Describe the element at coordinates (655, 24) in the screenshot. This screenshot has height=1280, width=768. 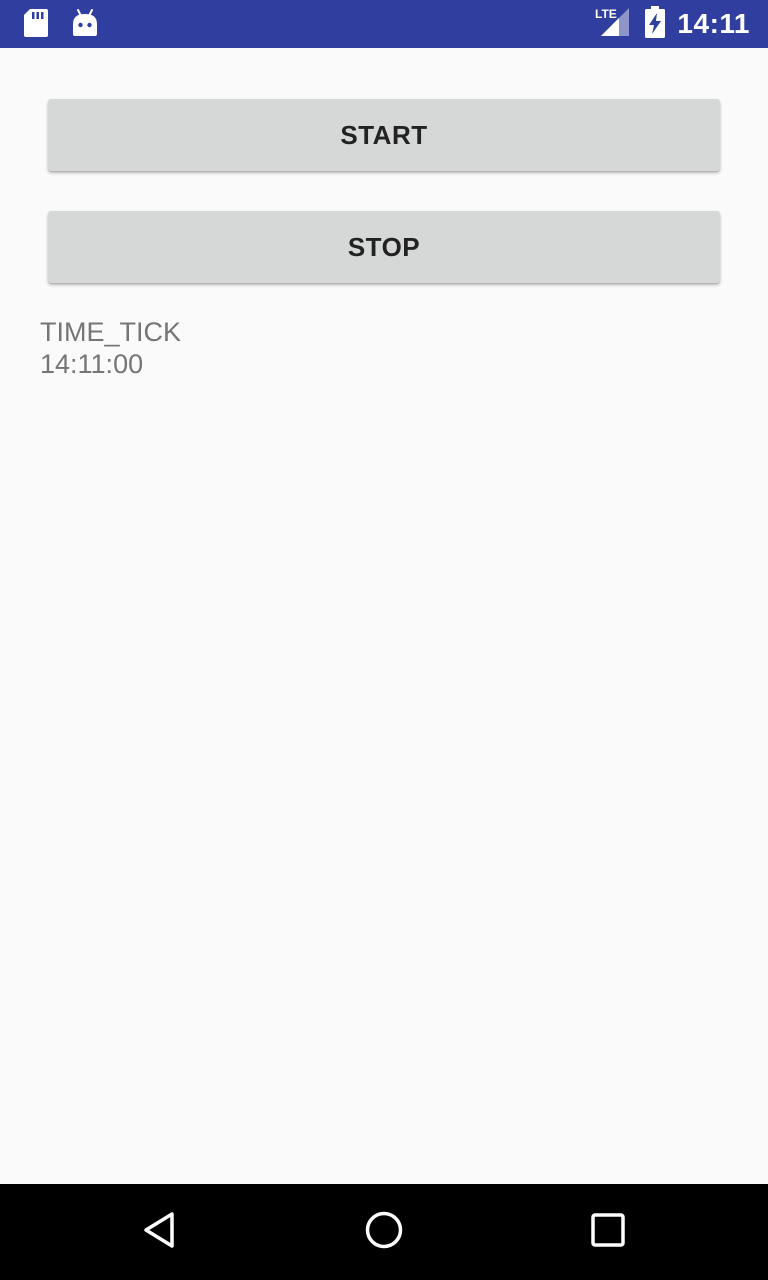
I see `battery-charging-icon` at that location.